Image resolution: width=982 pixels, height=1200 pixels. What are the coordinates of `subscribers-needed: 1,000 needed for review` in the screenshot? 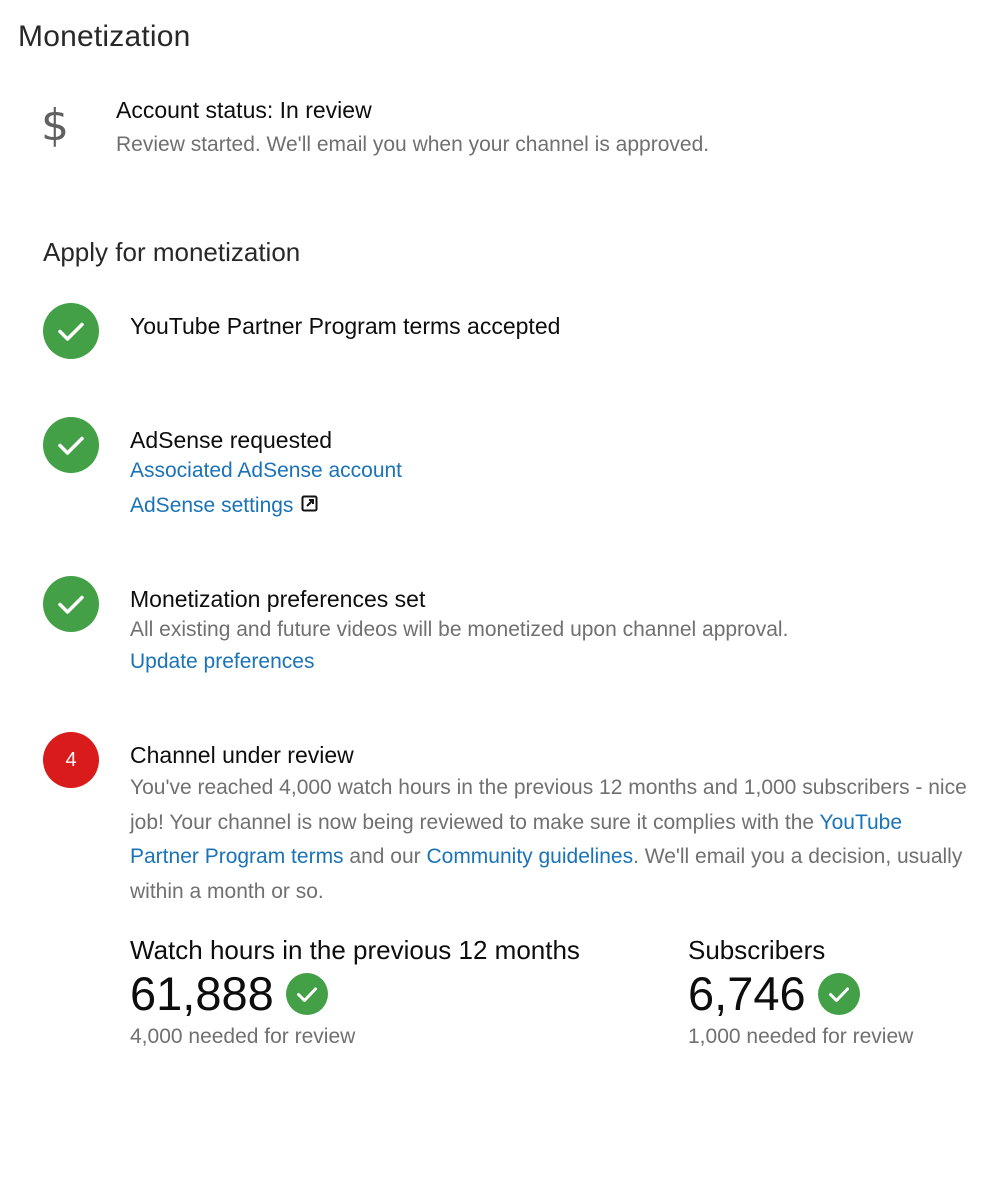 It's located at (801, 1036).